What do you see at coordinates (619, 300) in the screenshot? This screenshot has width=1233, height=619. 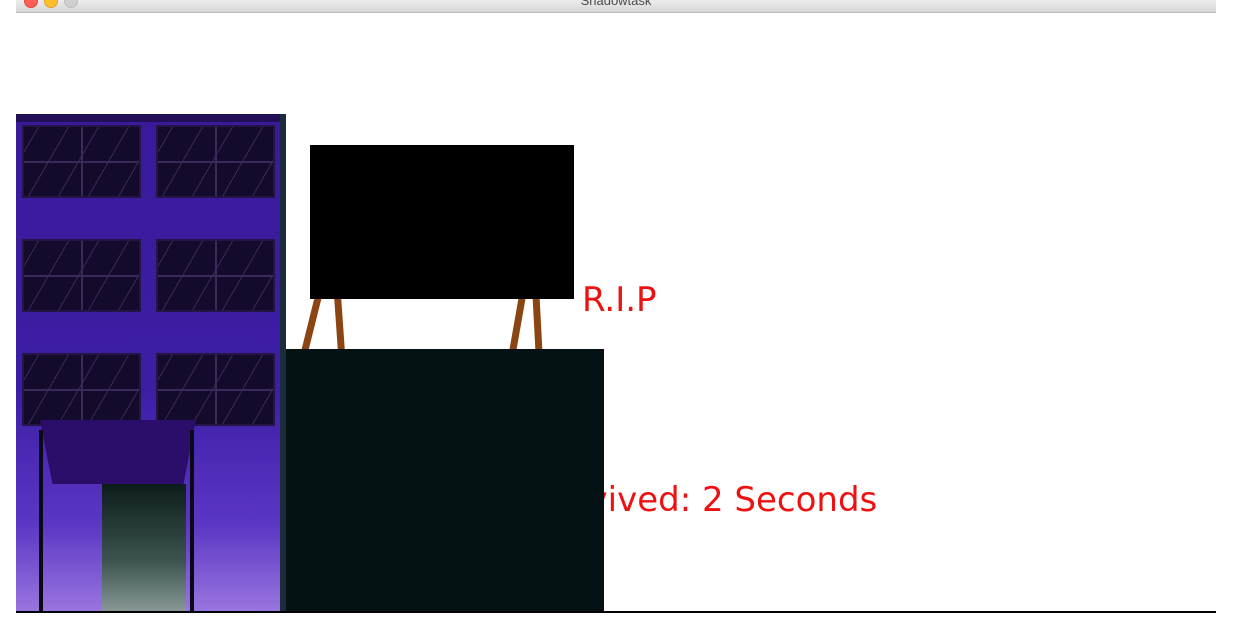 I see `rip-text: R.I.P` at bounding box center [619, 300].